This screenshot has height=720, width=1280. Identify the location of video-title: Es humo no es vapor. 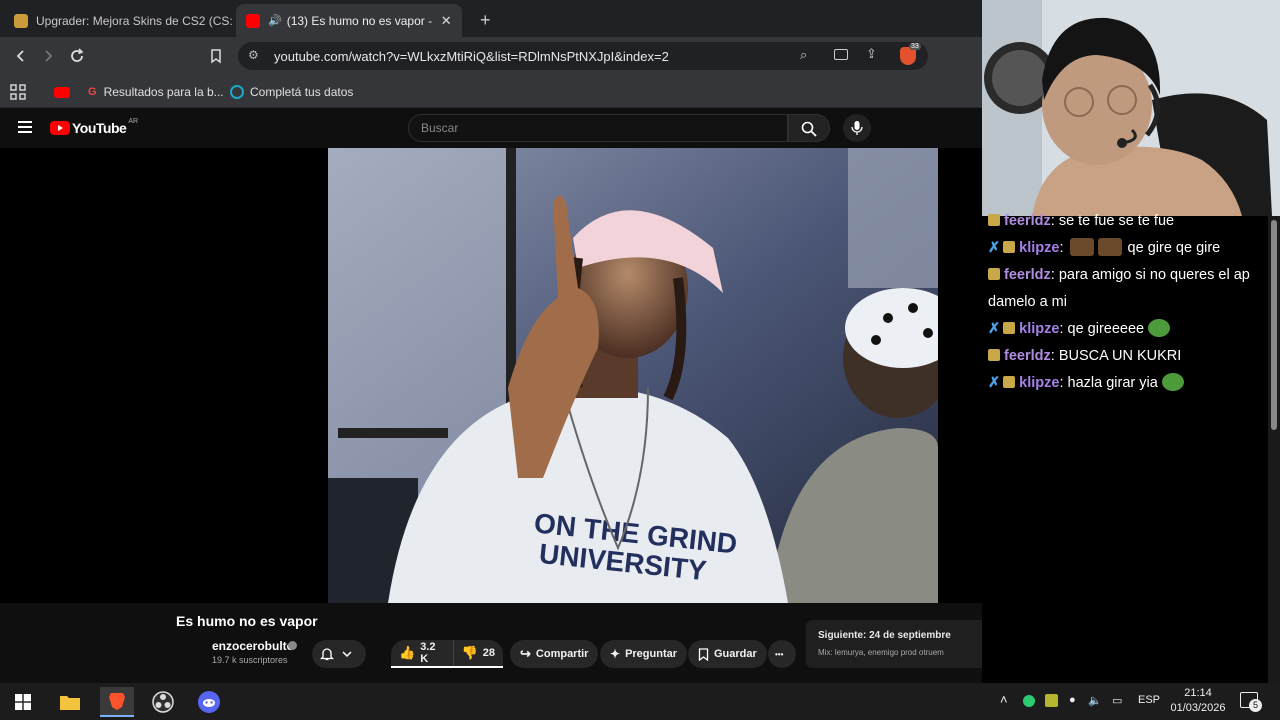
(247, 621).